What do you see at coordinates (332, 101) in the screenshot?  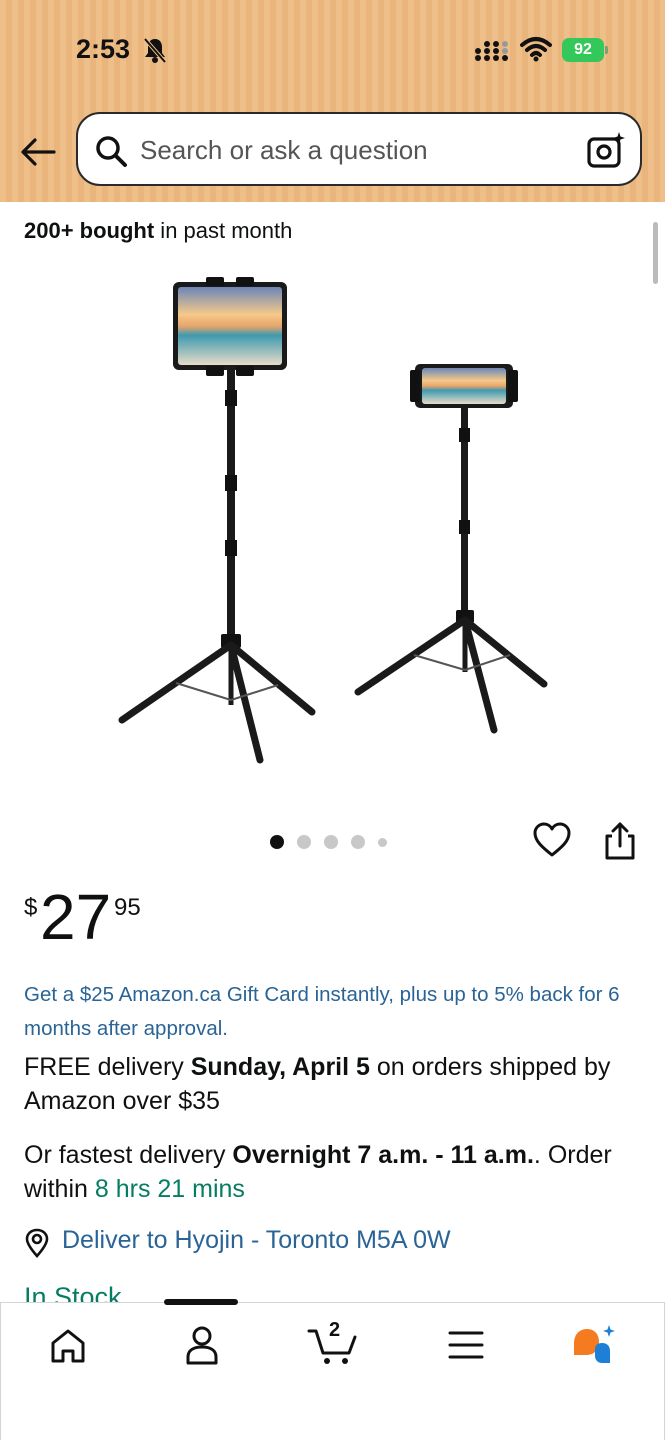 I see `app-header: 2:53 92` at bounding box center [332, 101].